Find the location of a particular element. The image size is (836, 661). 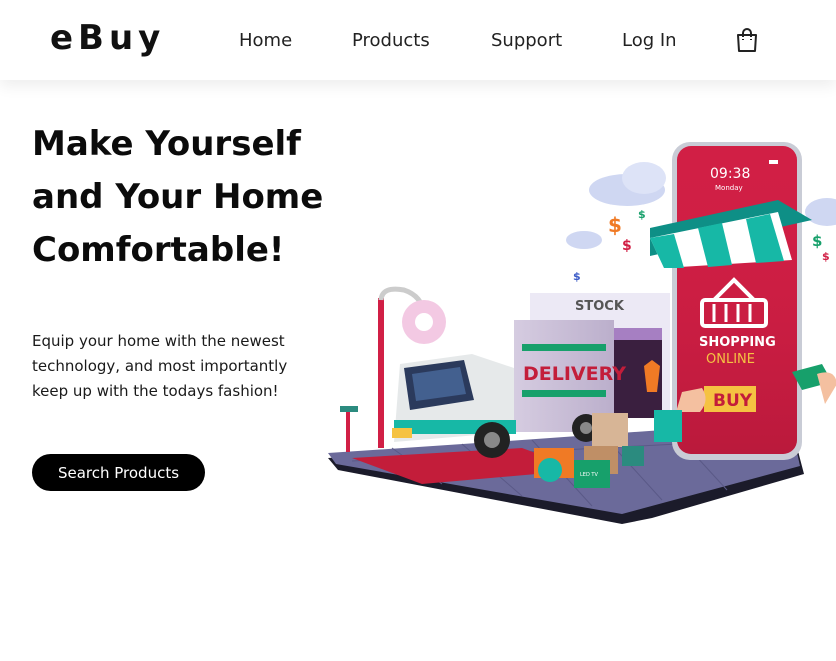

nav-link-home: Home is located at coordinates (265, 40).